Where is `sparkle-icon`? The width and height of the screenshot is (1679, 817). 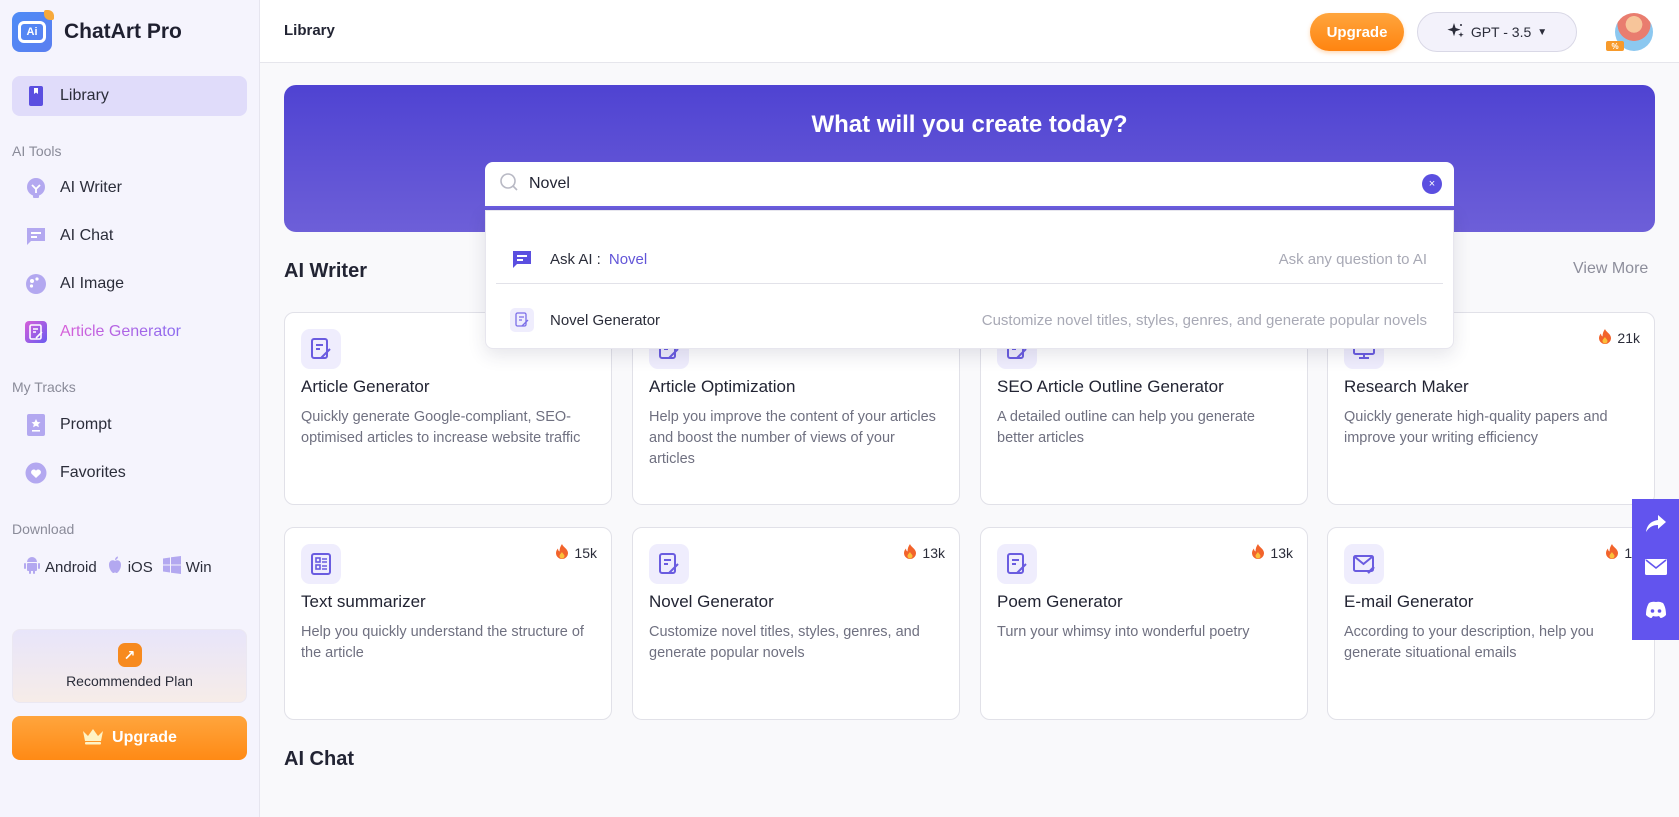
sparkle-icon is located at coordinates (1456, 32).